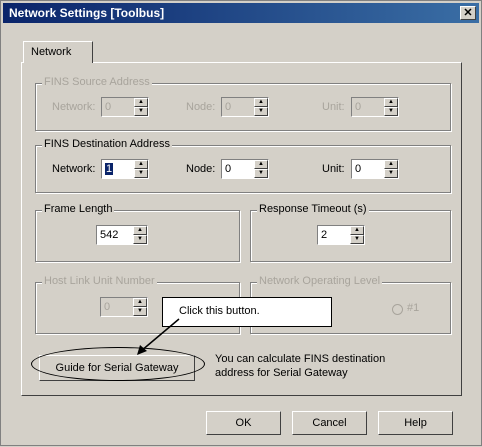 The height and width of the screenshot is (447, 482). I want to click on help-button: Help, so click(415, 423).